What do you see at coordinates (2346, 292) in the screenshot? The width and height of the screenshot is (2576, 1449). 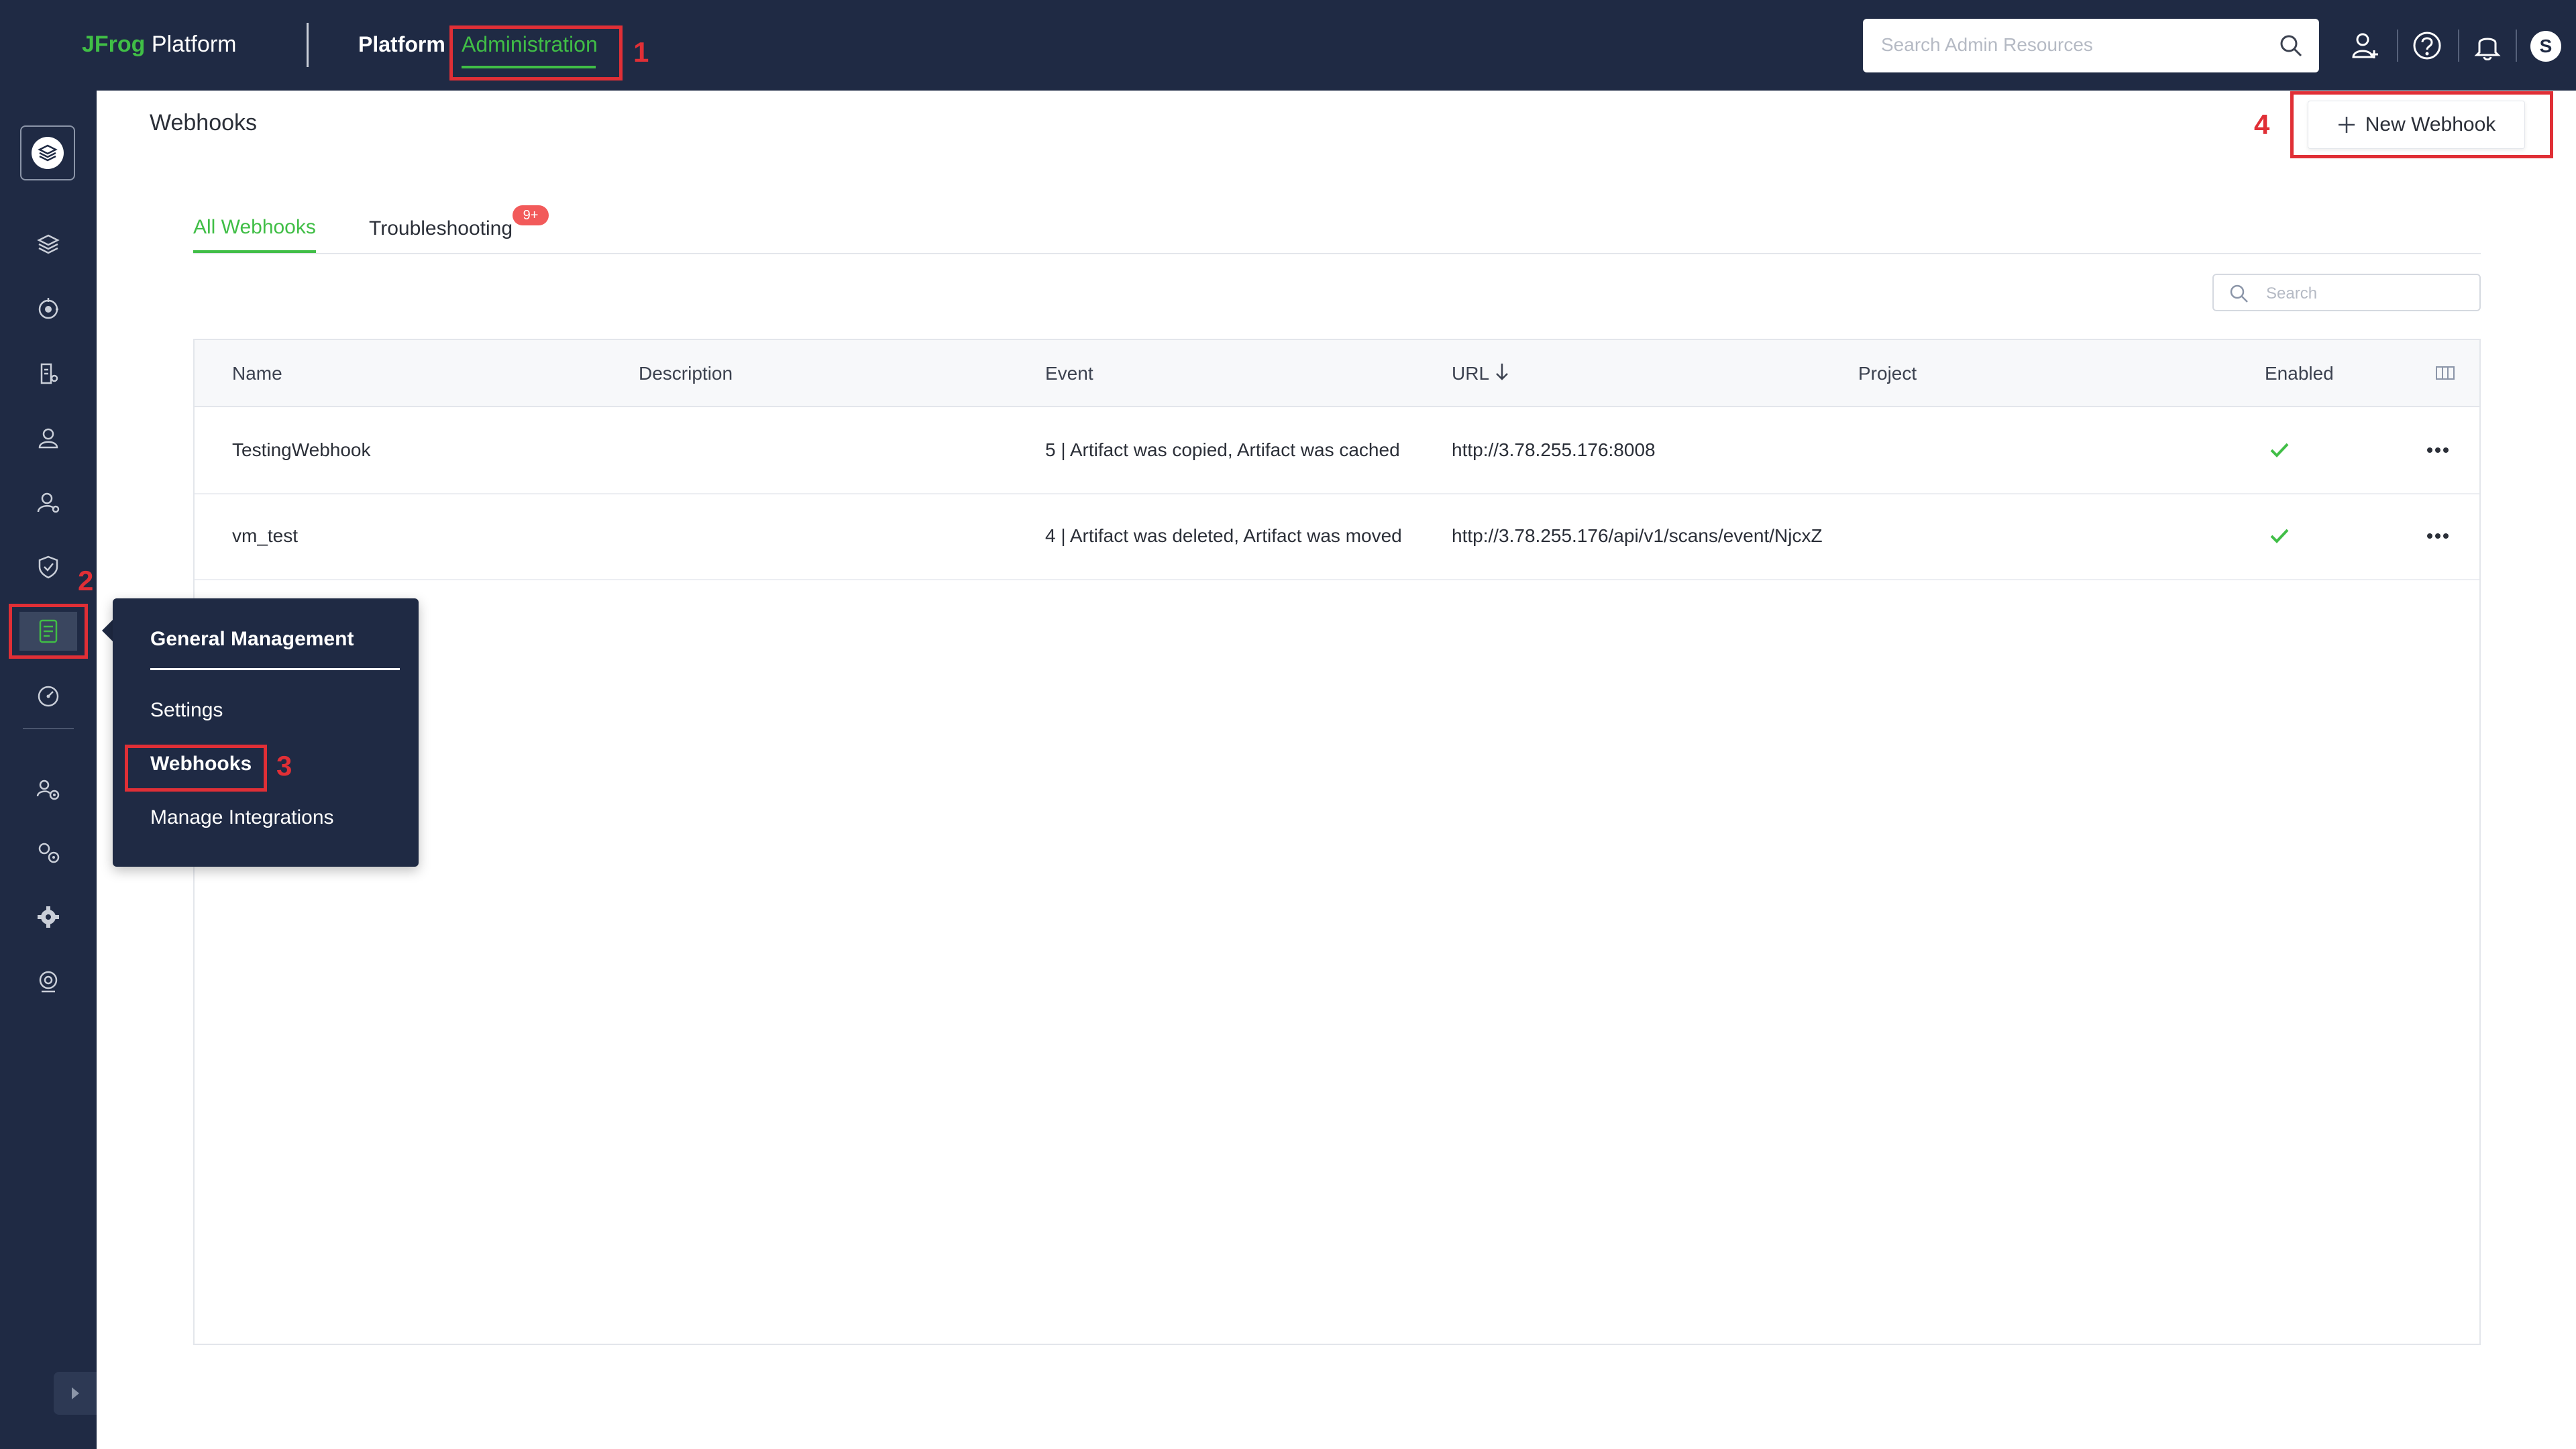 I see `table-search-input: Search` at bounding box center [2346, 292].